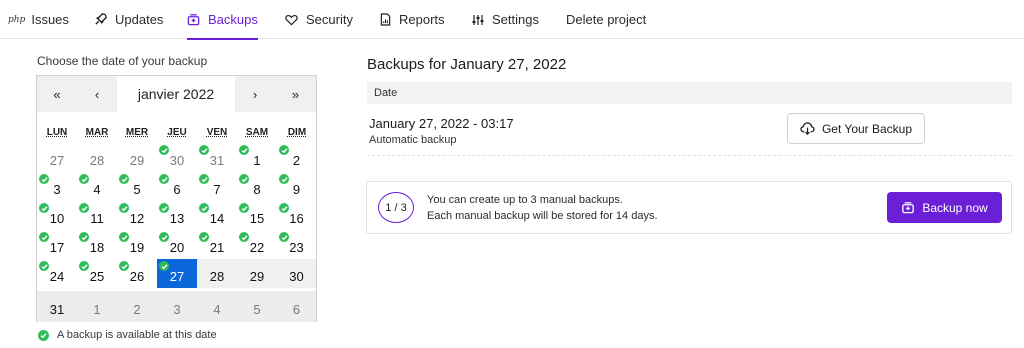 The height and width of the screenshot is (348, 1024). What do you see at coordinates (296, 244) in the screenshot?
I see `calendar-day: 23` at bounding box center [296, 244].